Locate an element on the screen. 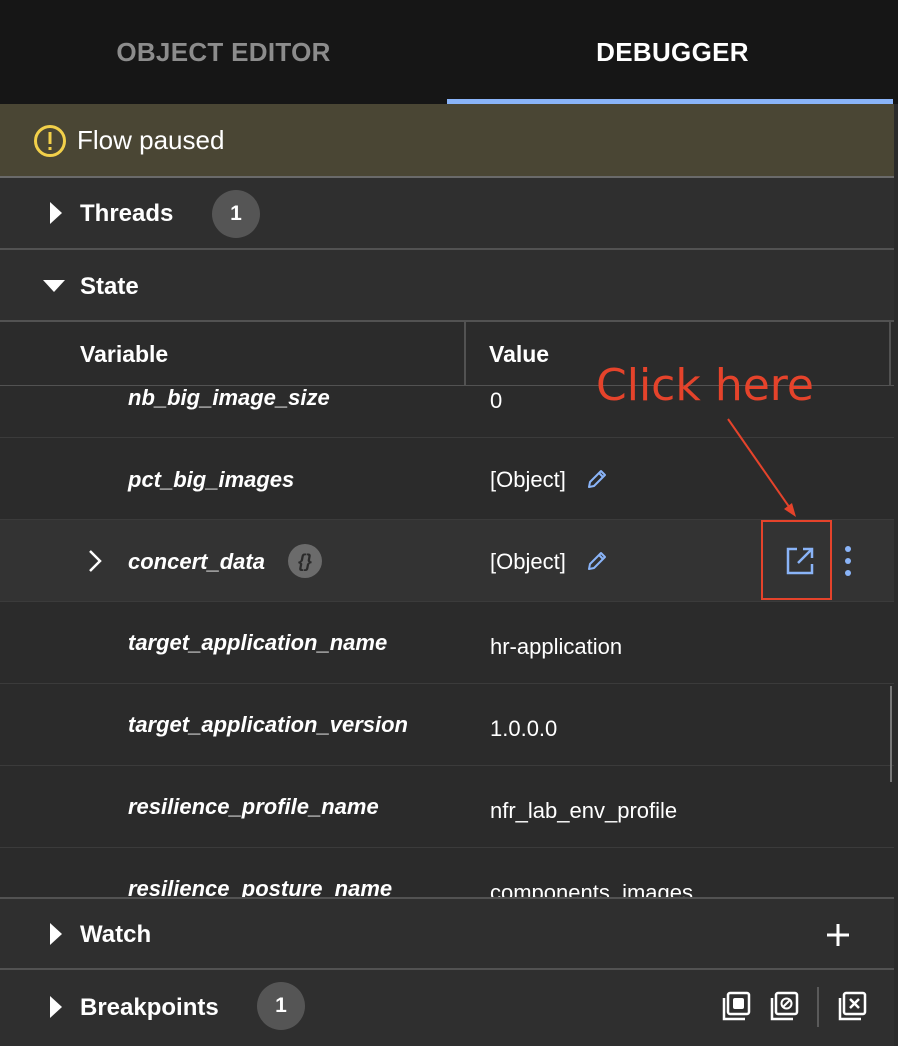  variable-value: 0 is located at coordinates (496, 400).